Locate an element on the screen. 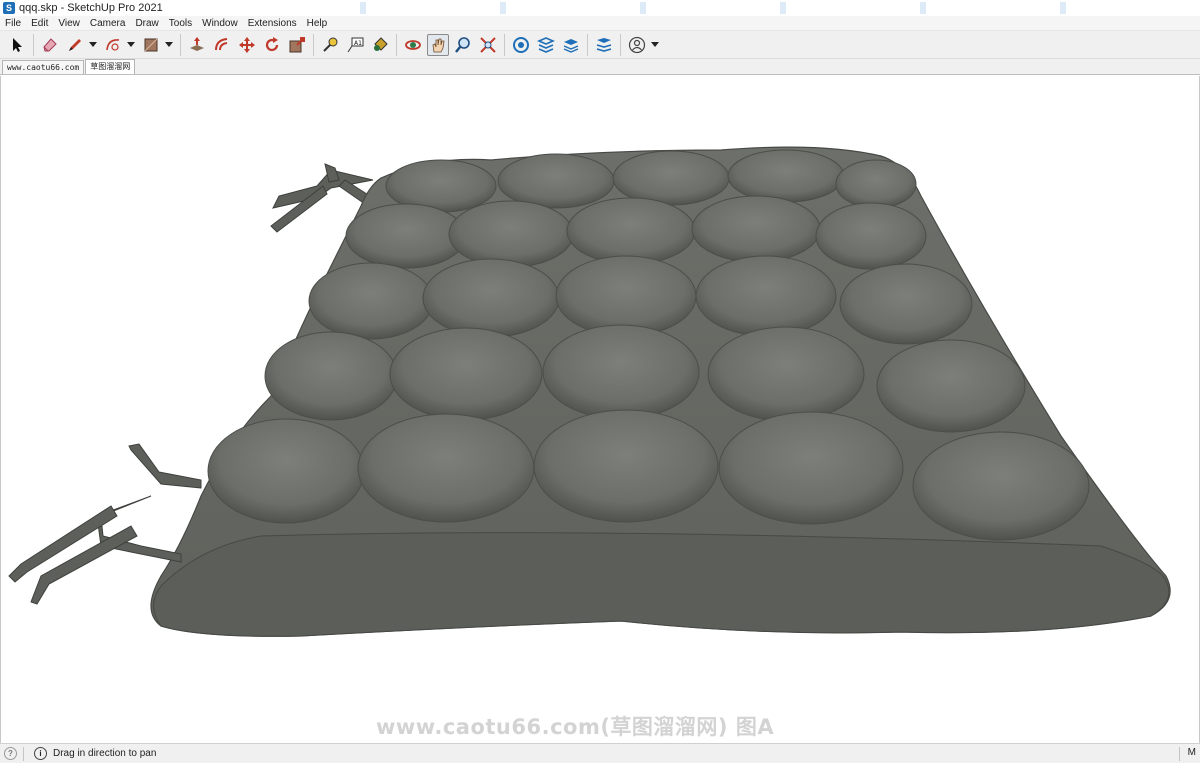  menu-edit: Edit is located at coordinates (39, 23).